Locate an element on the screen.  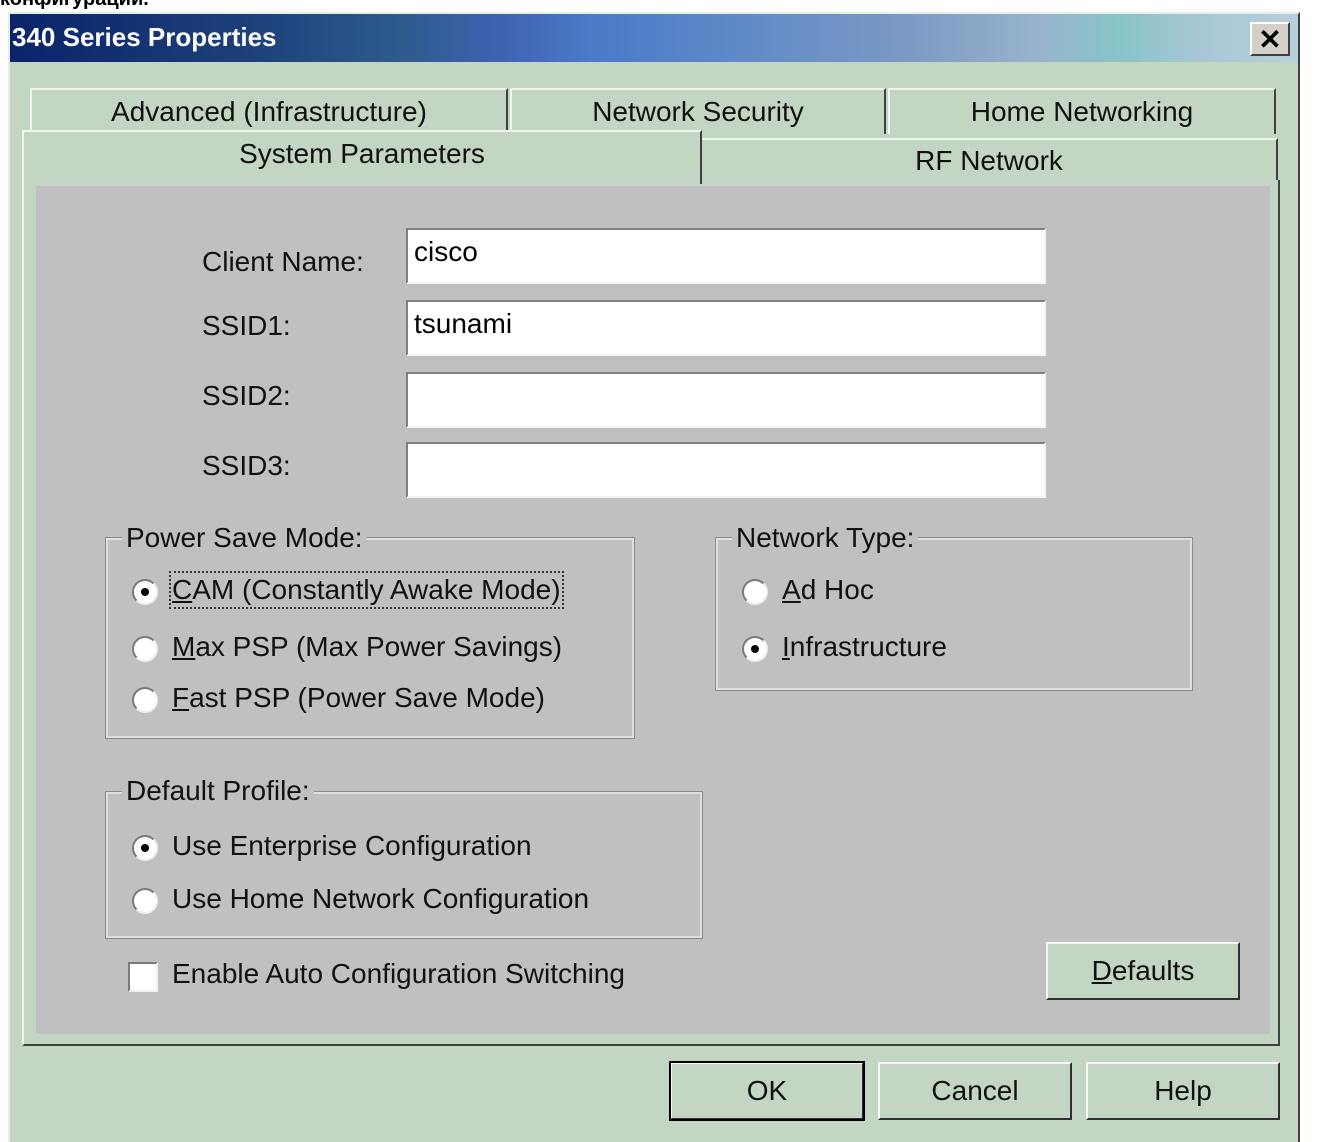
home-network-config-option-label: Use Home Network Configuration is located at coordinates (380, 899).